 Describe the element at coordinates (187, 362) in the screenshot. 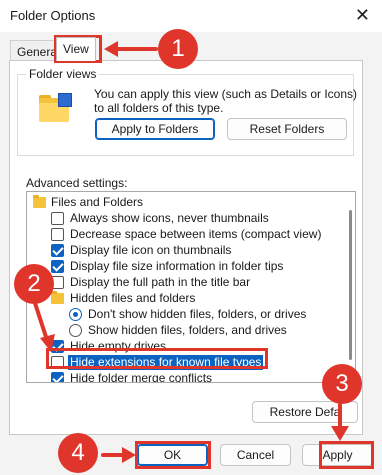

I see `list-item-hide-extensions: Hide extensions for known file types` at that location.